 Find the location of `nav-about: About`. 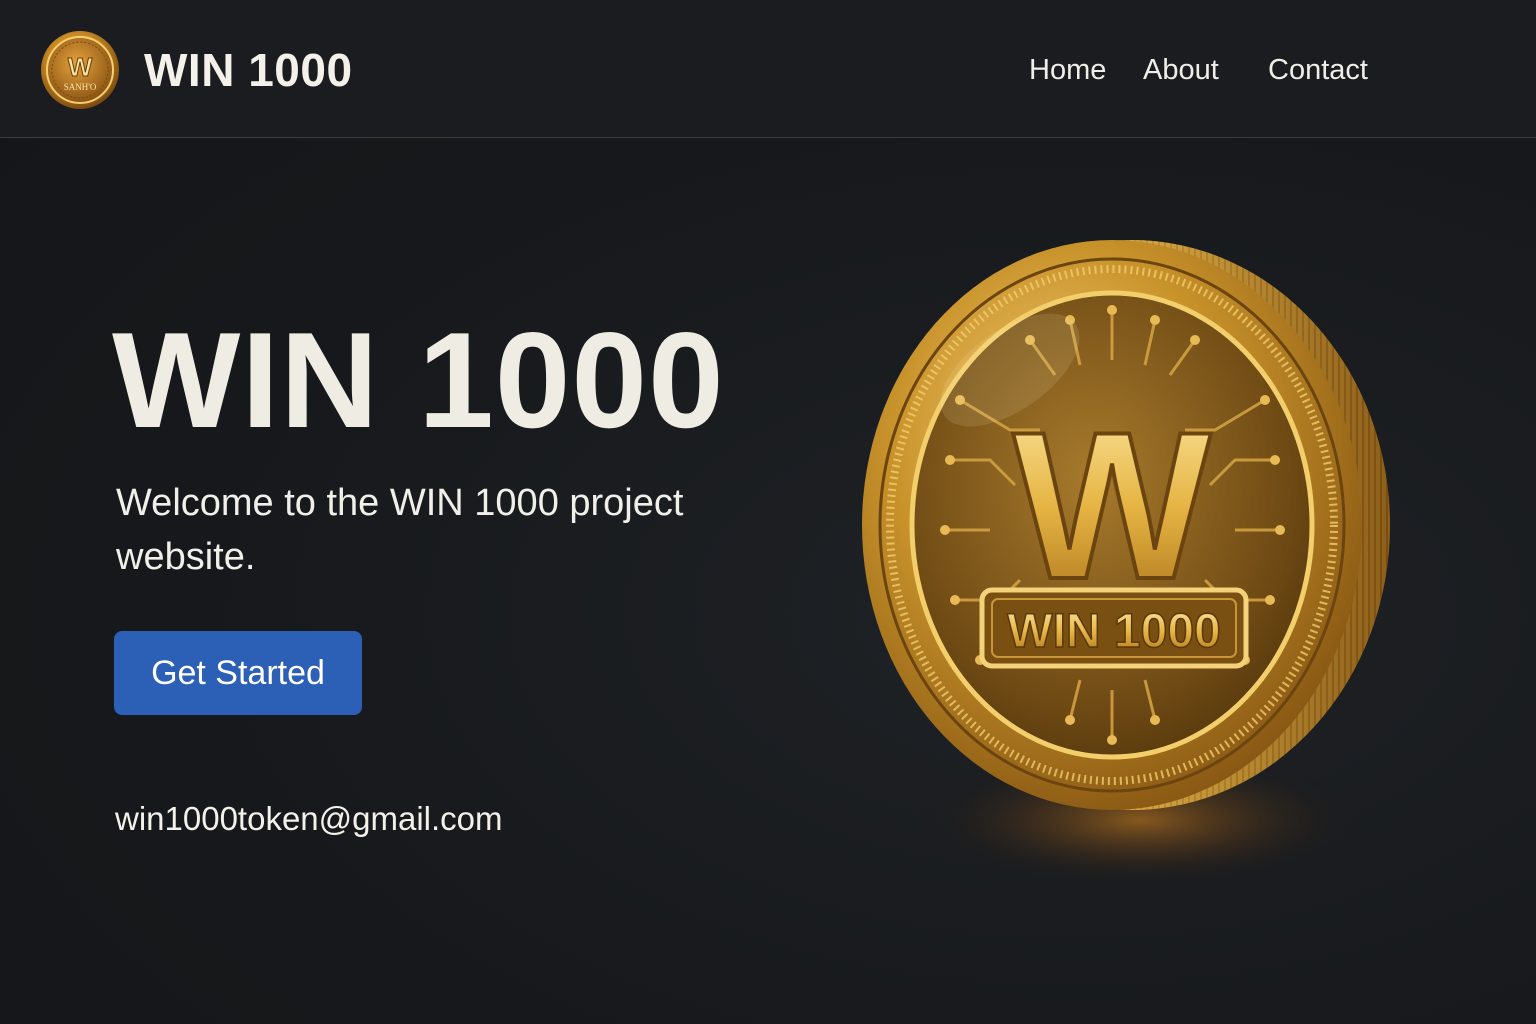

nav-about: About is located at coordinates (1181, 70).